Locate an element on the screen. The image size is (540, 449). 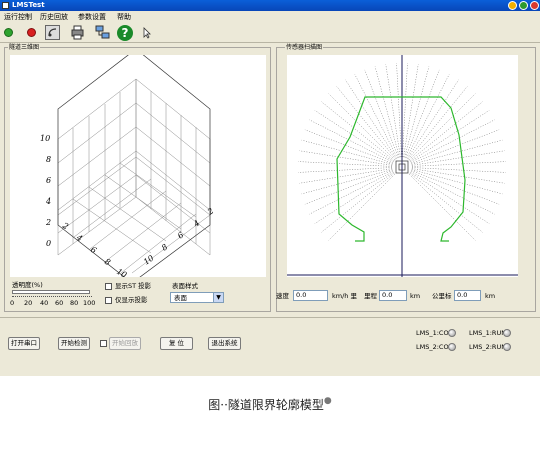
projection-only-label: 仅显示投影 is located at coordinates (131, 300).